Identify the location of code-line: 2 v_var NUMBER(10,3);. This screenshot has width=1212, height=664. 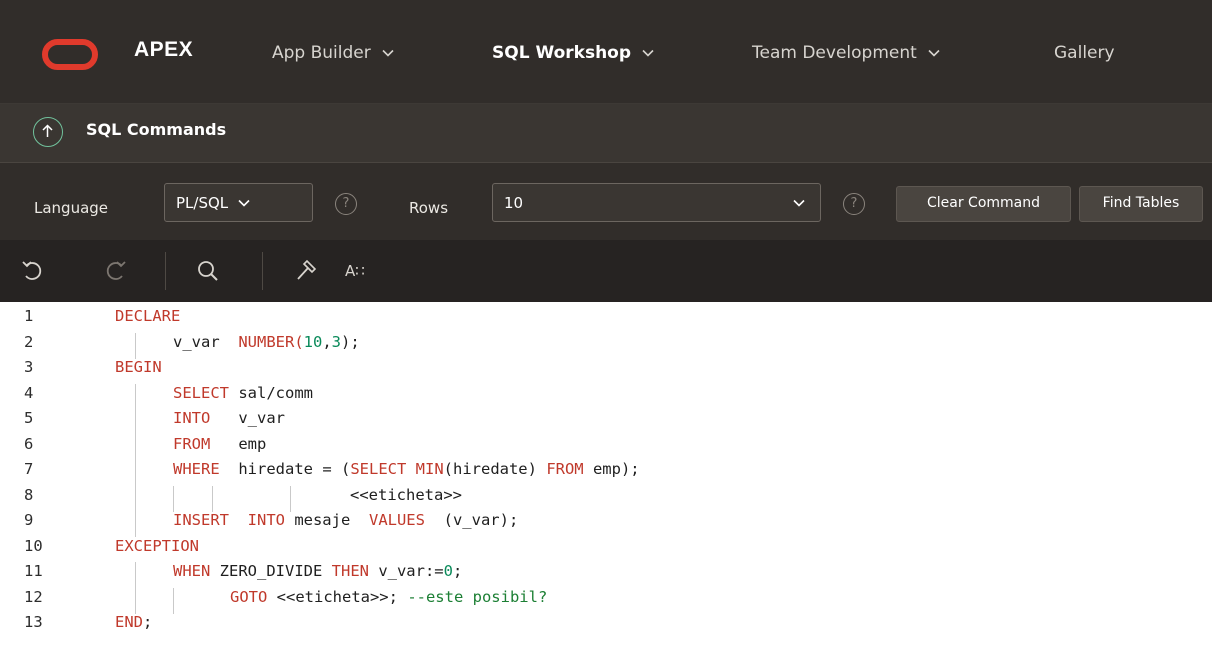
(606, 345).